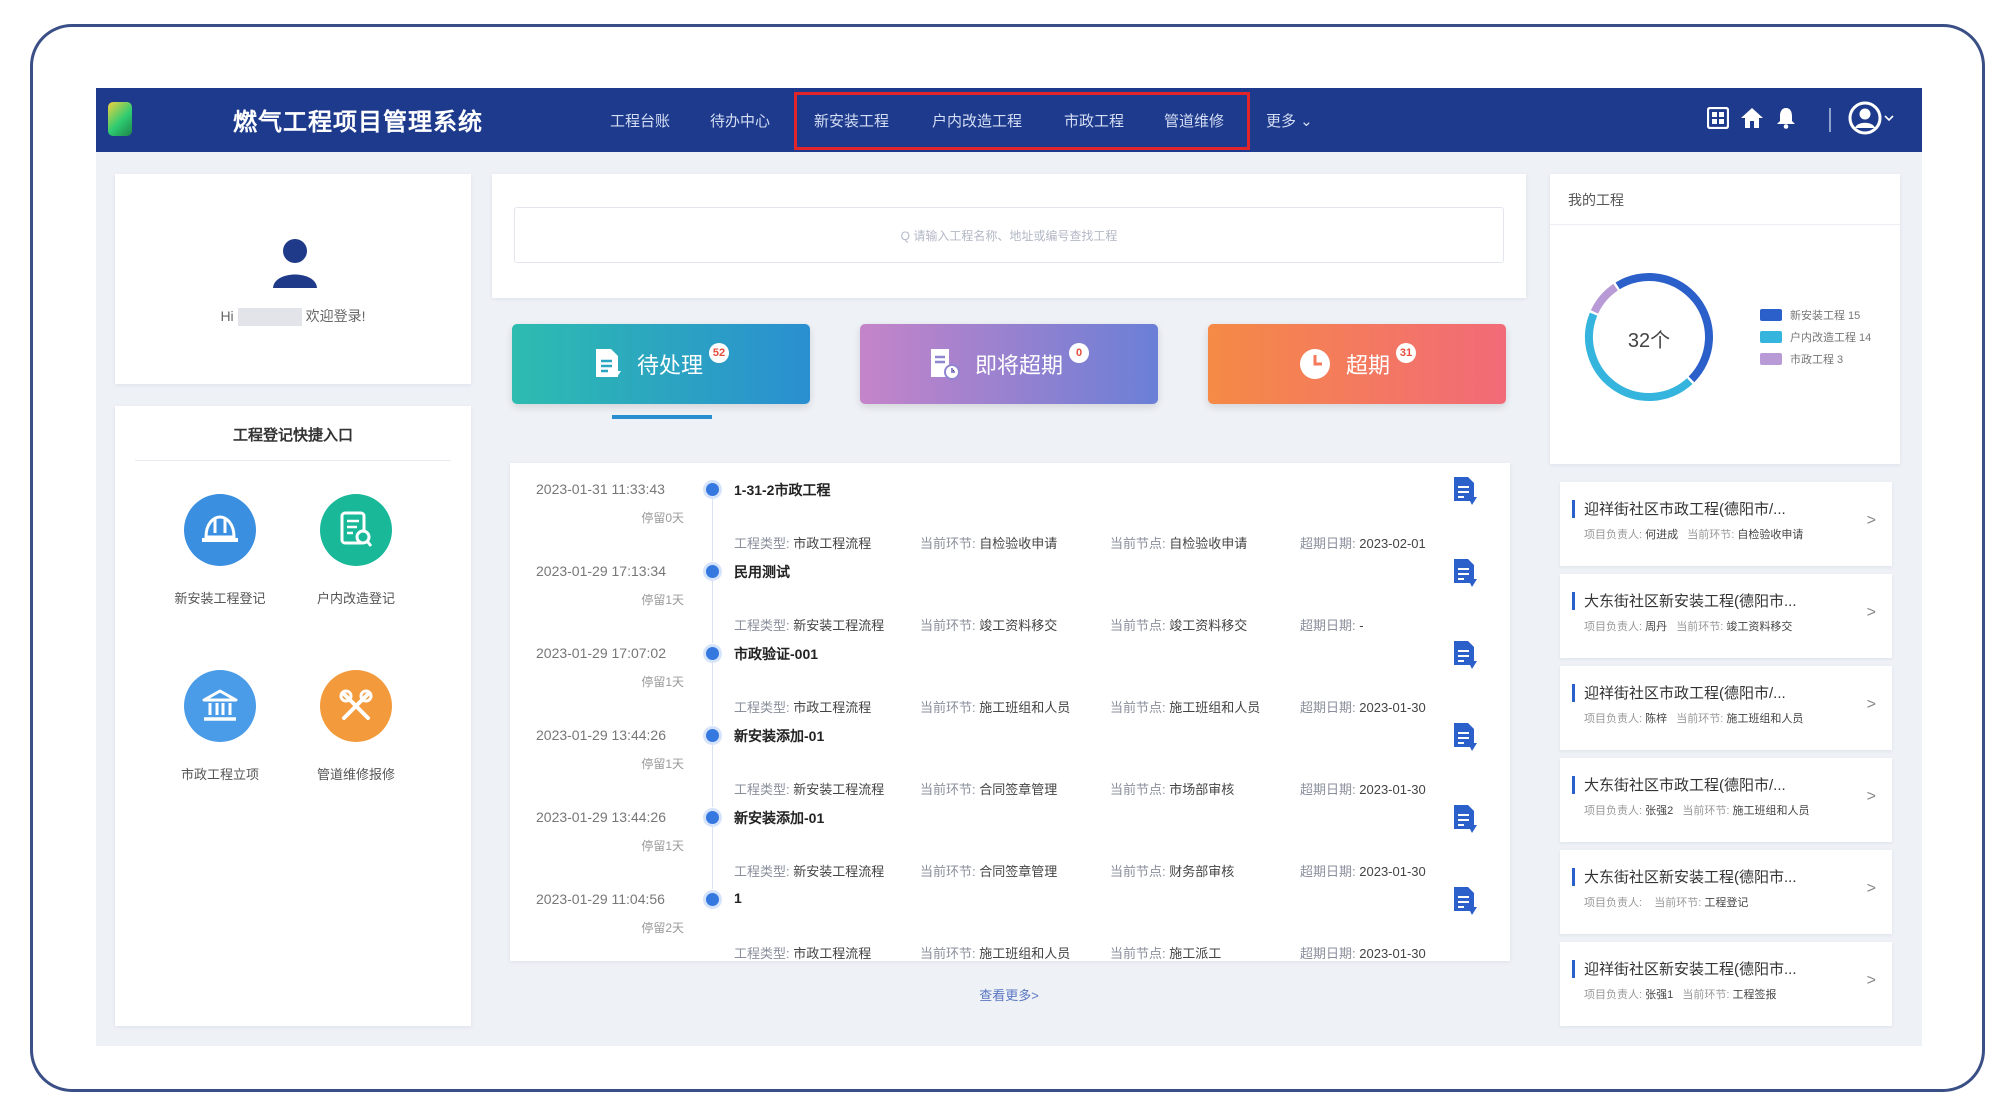  I want to click on user-avatar-icon, so click(1865, 118).